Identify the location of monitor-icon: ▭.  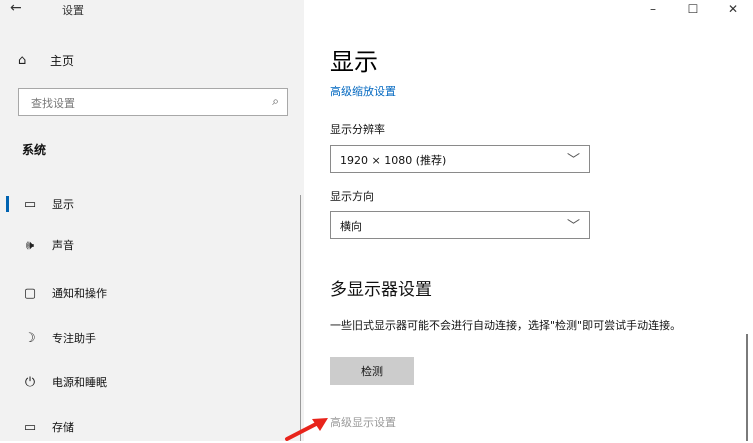
(30, 204).